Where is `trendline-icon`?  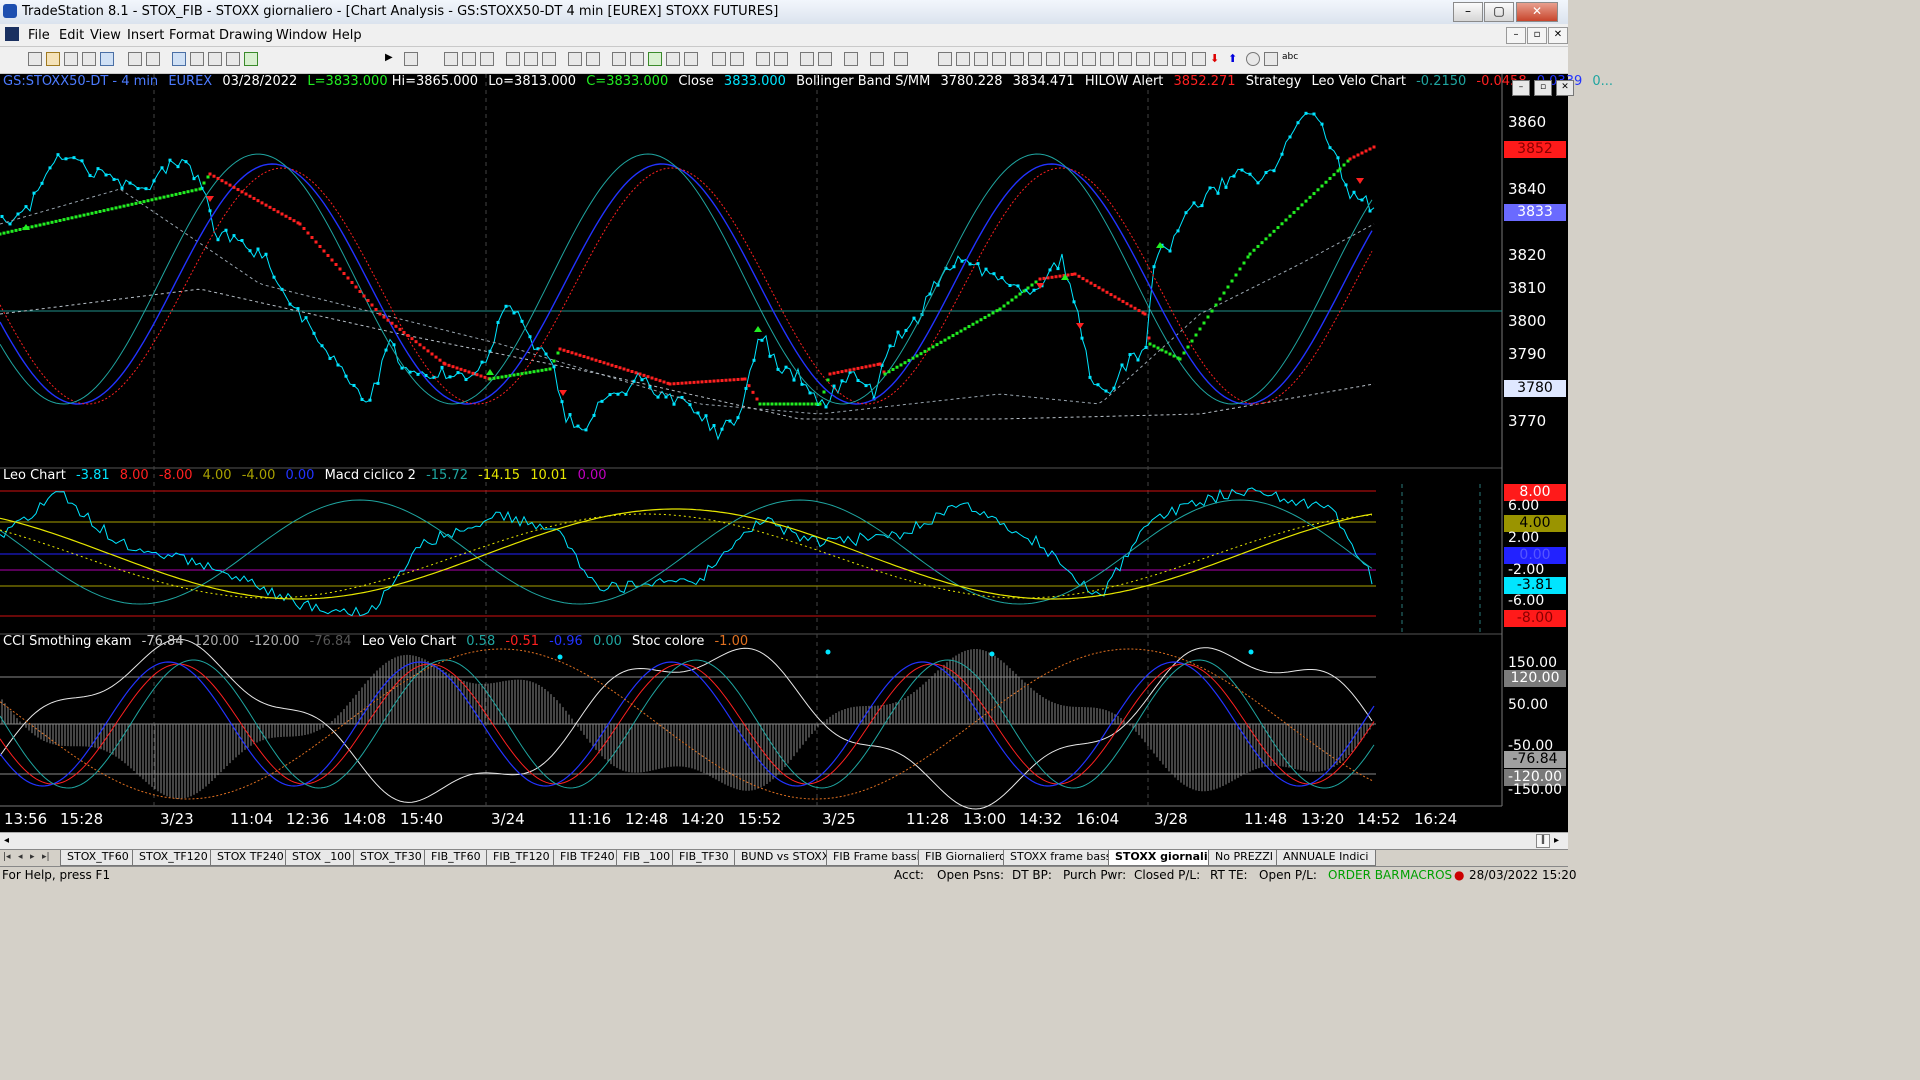
trendline-icon is located at coordinates (945, 59).